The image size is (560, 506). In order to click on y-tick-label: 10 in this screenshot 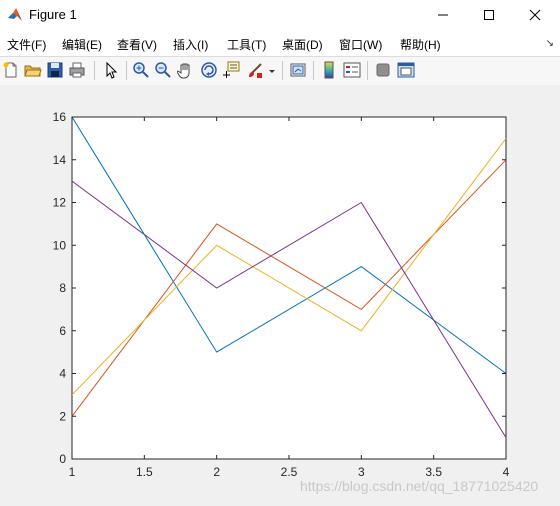, I will do `click(60, 245)`.